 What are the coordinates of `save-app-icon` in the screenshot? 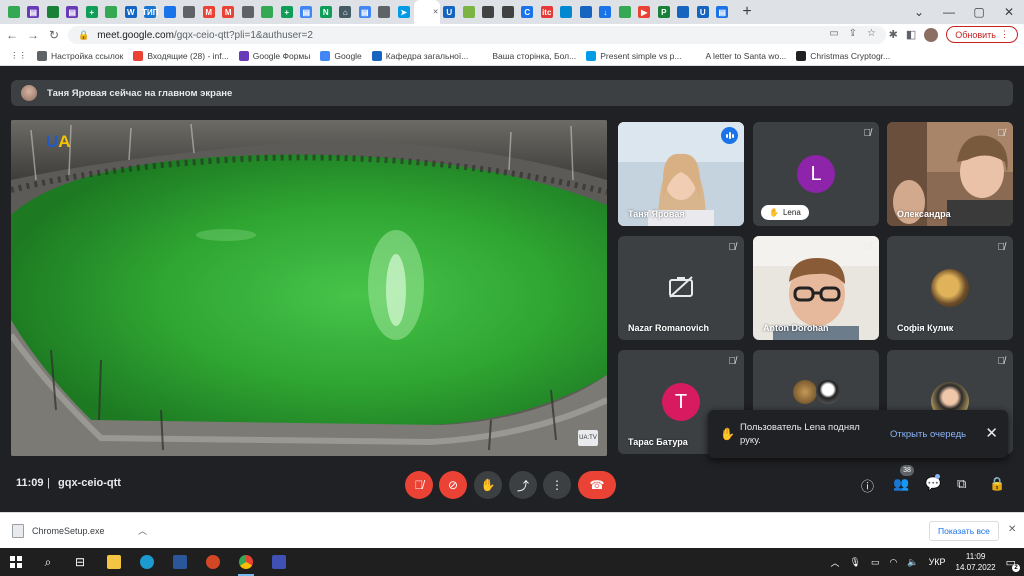 It's located at (279, 562).